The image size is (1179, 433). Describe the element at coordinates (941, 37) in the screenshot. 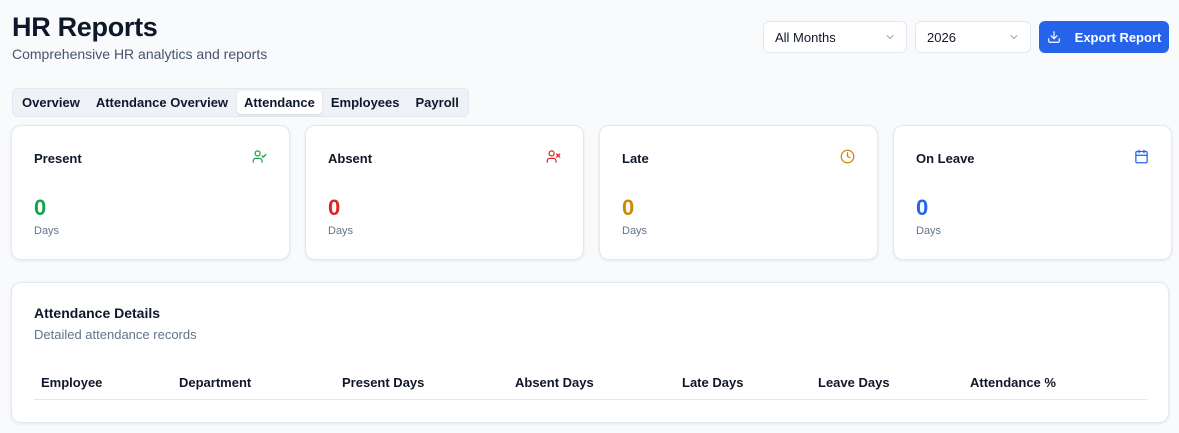

I see `year-select-value: 2026` at that location.